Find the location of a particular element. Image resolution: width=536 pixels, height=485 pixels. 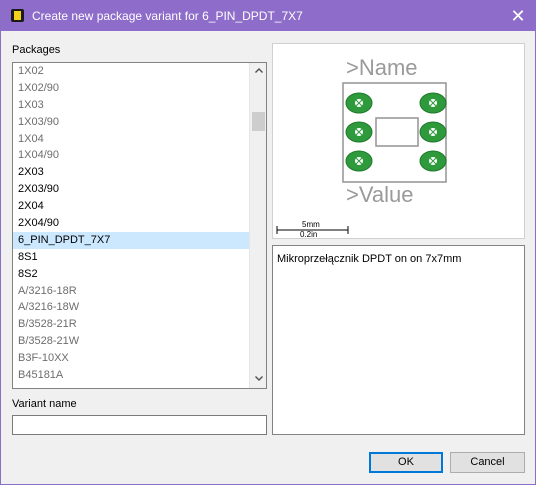

ok-button: OK is located at coordinates (406, 462).